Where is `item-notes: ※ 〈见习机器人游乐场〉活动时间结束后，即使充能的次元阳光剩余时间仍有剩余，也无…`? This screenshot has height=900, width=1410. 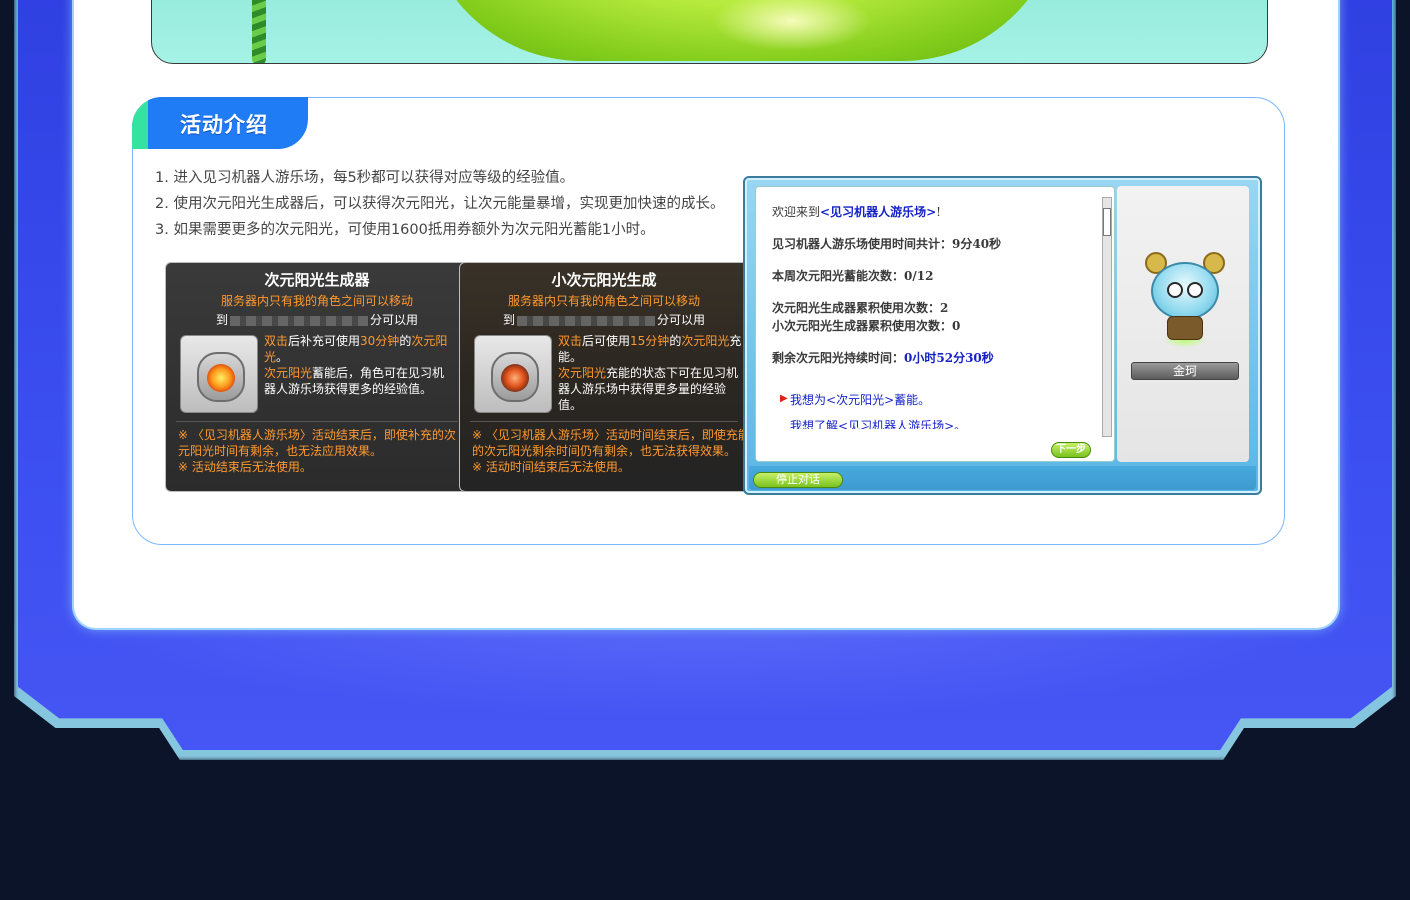 item-notes: ※ 〈见习机器人游乐场〉活动时间结束后，即使充能的次元阳光剩余时间仍有剩余，也无… is located at coordinates (610, 451).